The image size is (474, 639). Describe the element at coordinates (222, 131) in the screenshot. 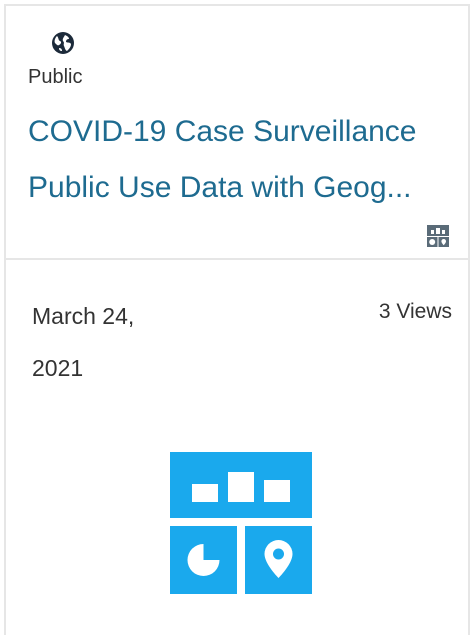

I see `title-line-1: COVID-19 Case Surveillance` at that location.